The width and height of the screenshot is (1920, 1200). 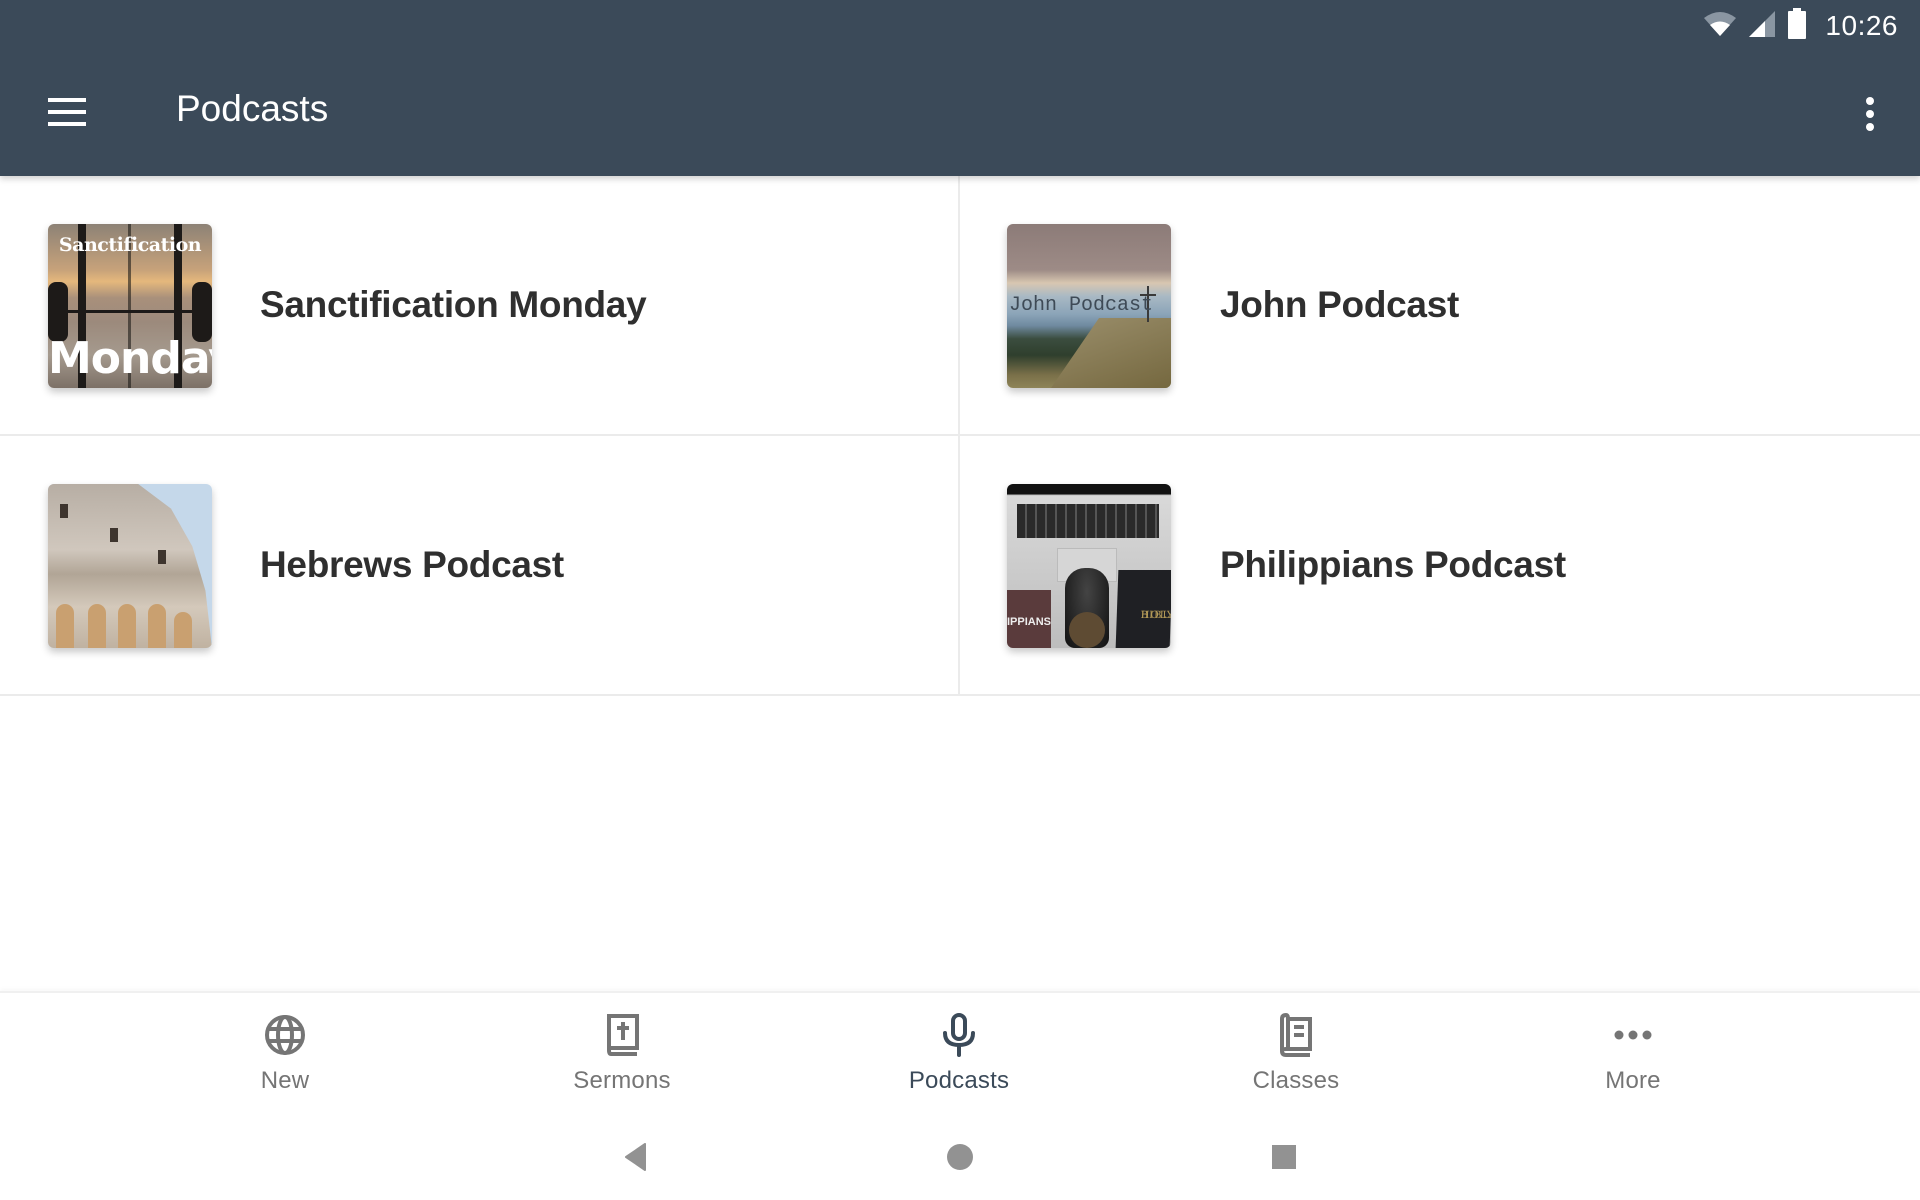 What do you see at coordinates (1633, 1035) in the screenshot?
I see `more-horiz-icon` at bounding box center [1633, 1035].